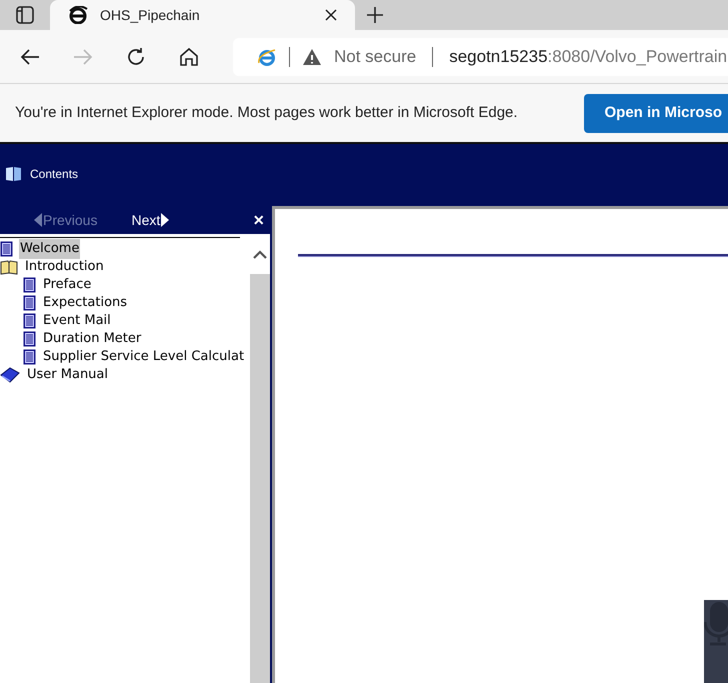 This screenshot has height=683, width=728. Describe the element at coordinates (260, 254) in the screenshot. I see `chevron-up-icon` at that location.